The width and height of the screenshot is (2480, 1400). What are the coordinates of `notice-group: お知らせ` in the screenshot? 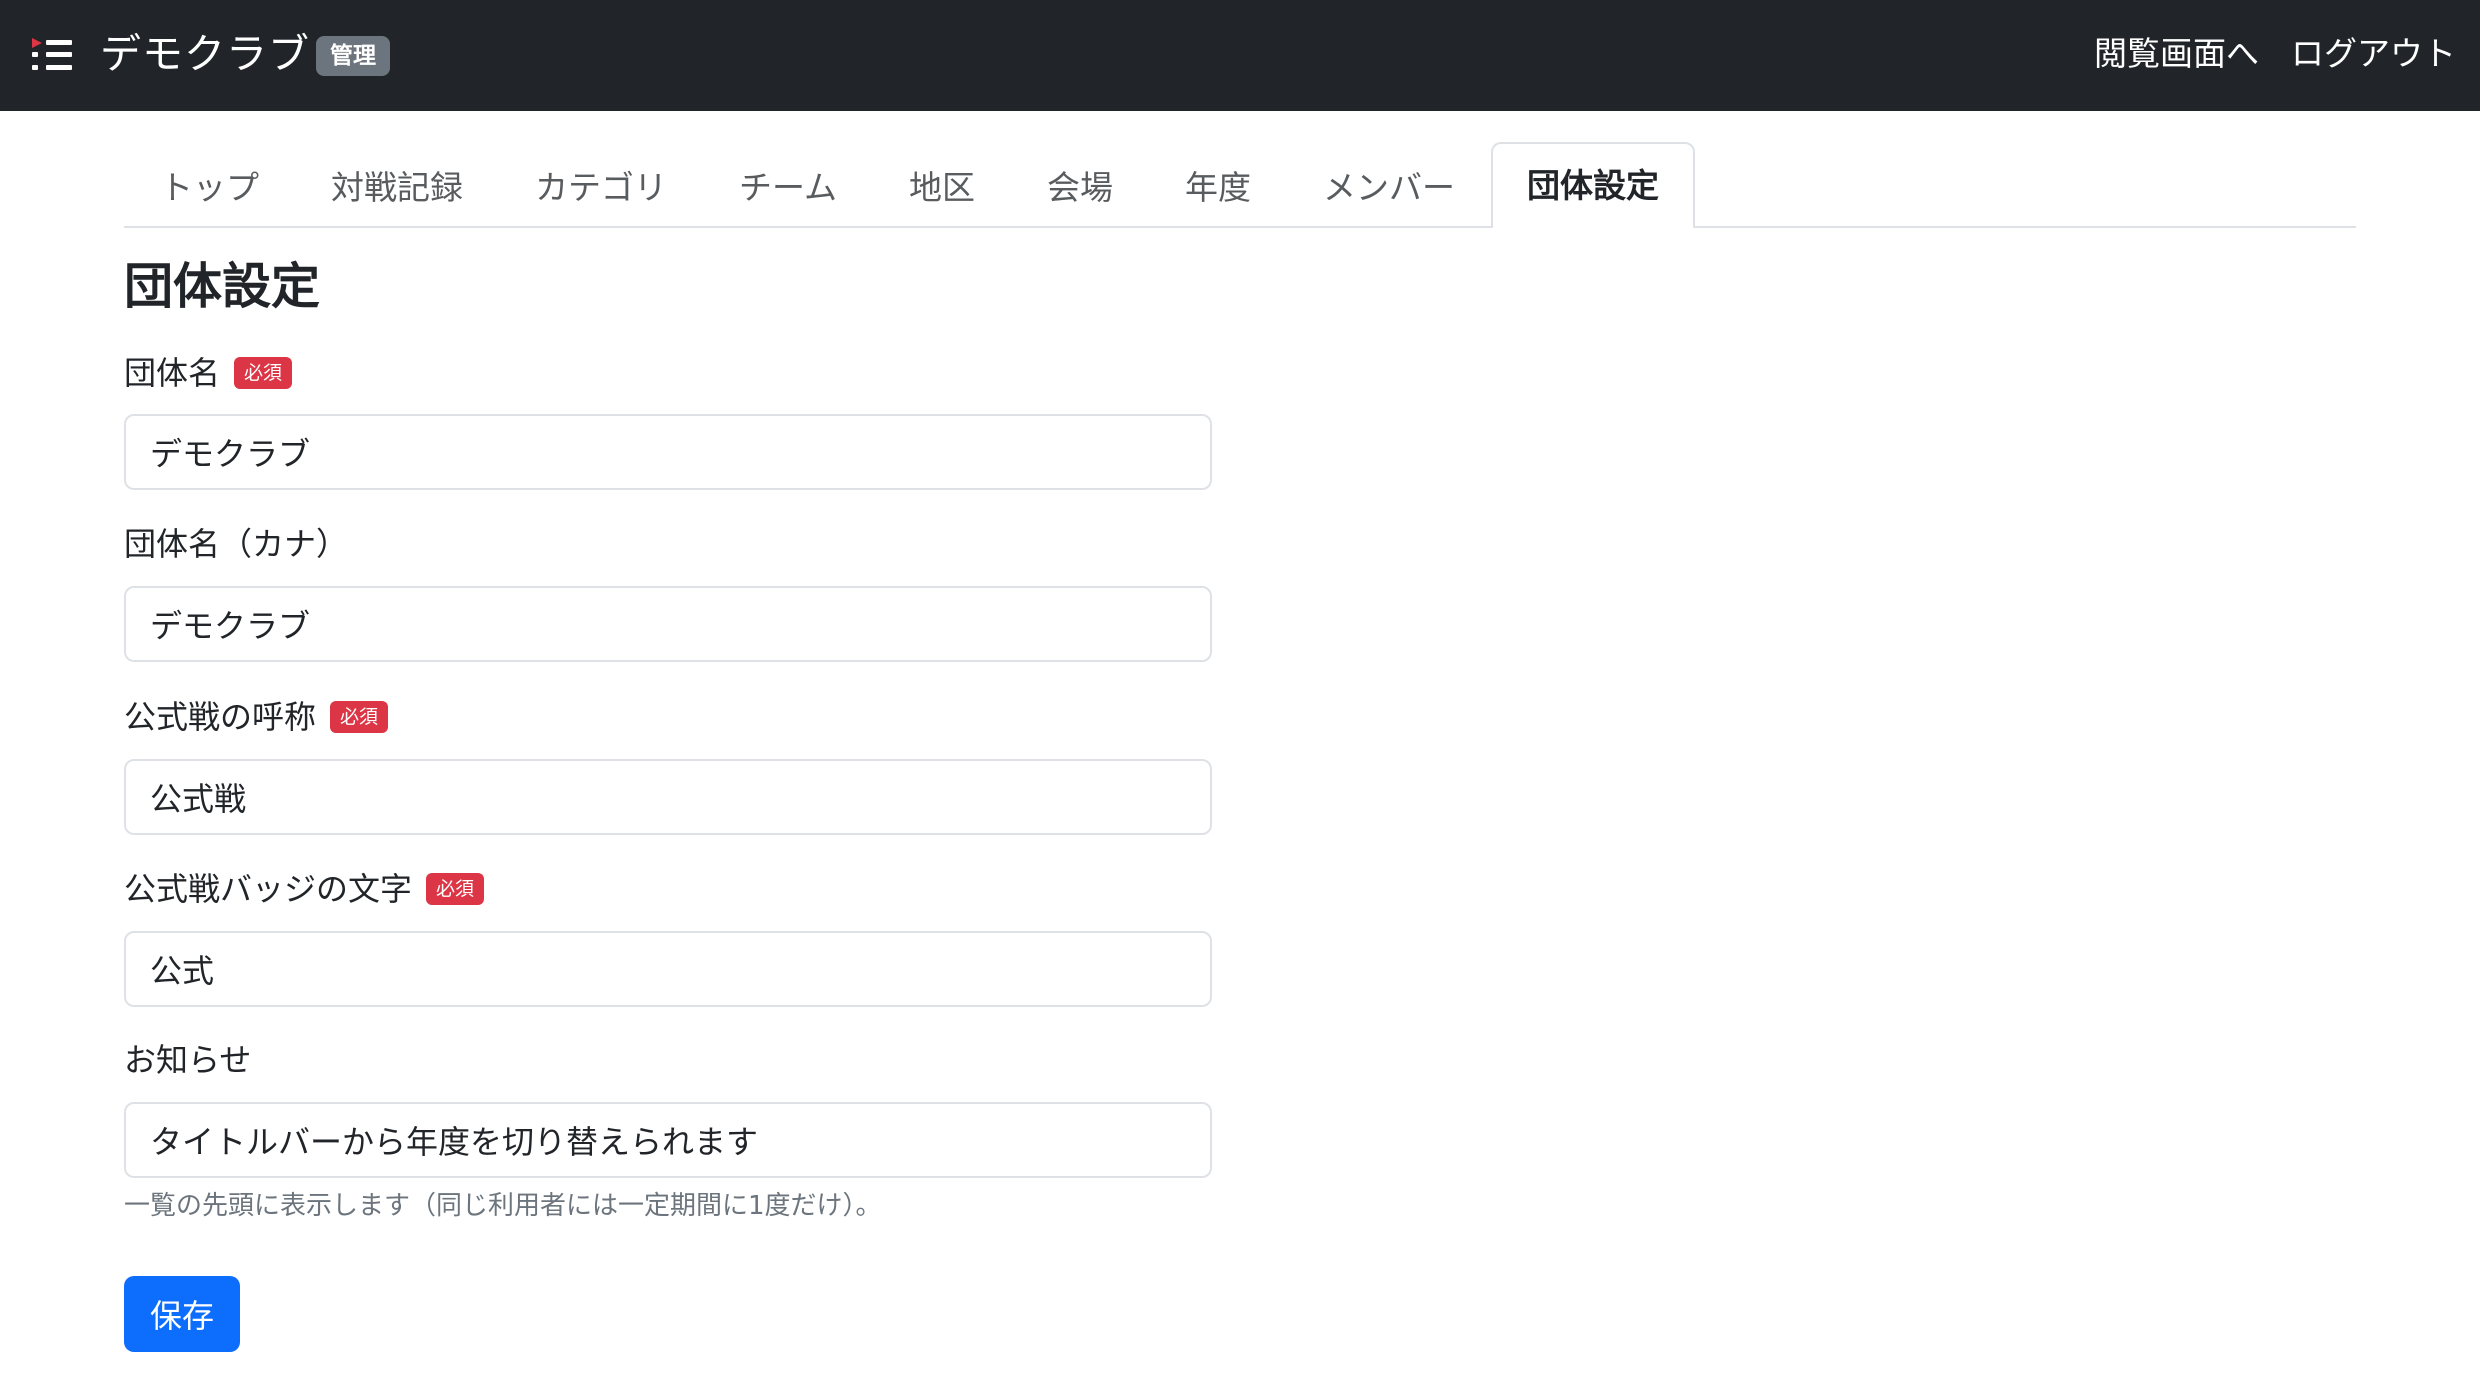 It's located at (668, 1108).